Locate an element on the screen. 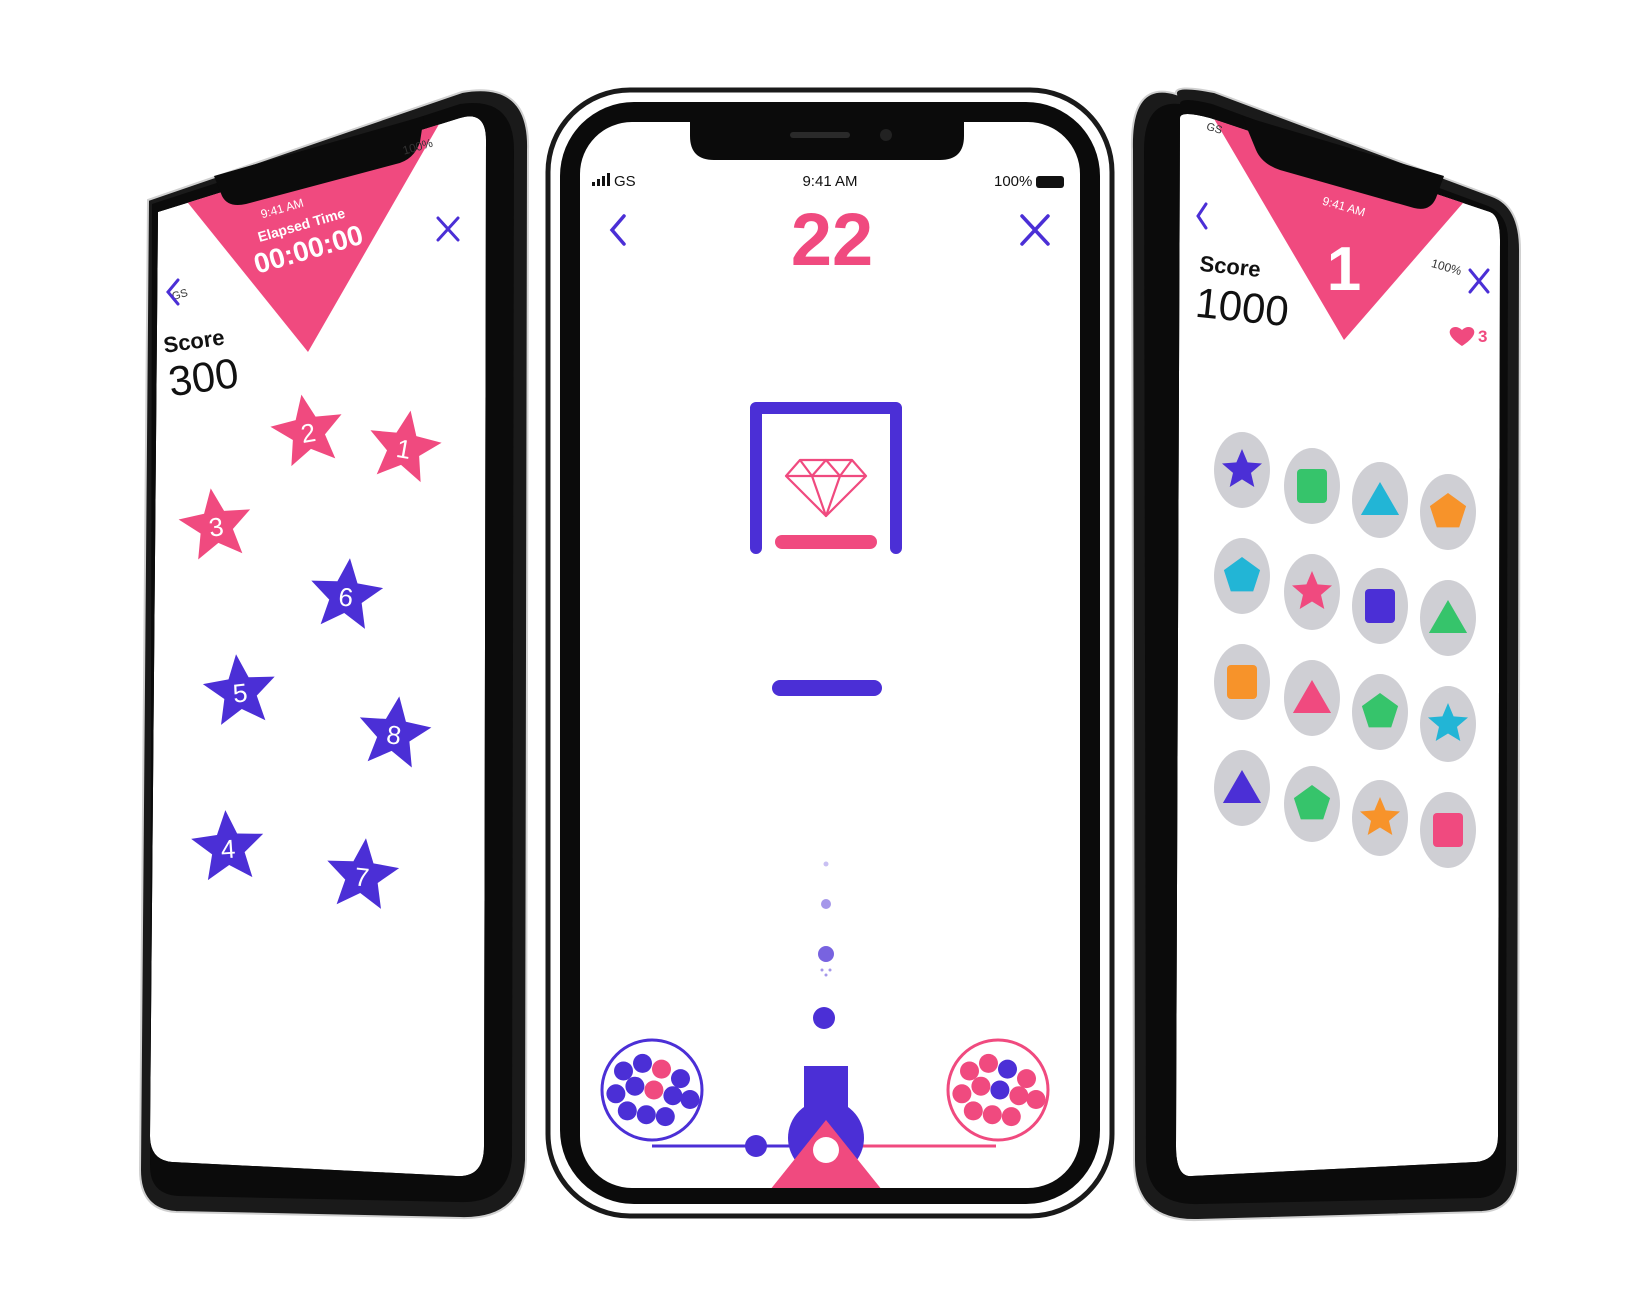  star-number: 4 is located at coordinates (228, 849).